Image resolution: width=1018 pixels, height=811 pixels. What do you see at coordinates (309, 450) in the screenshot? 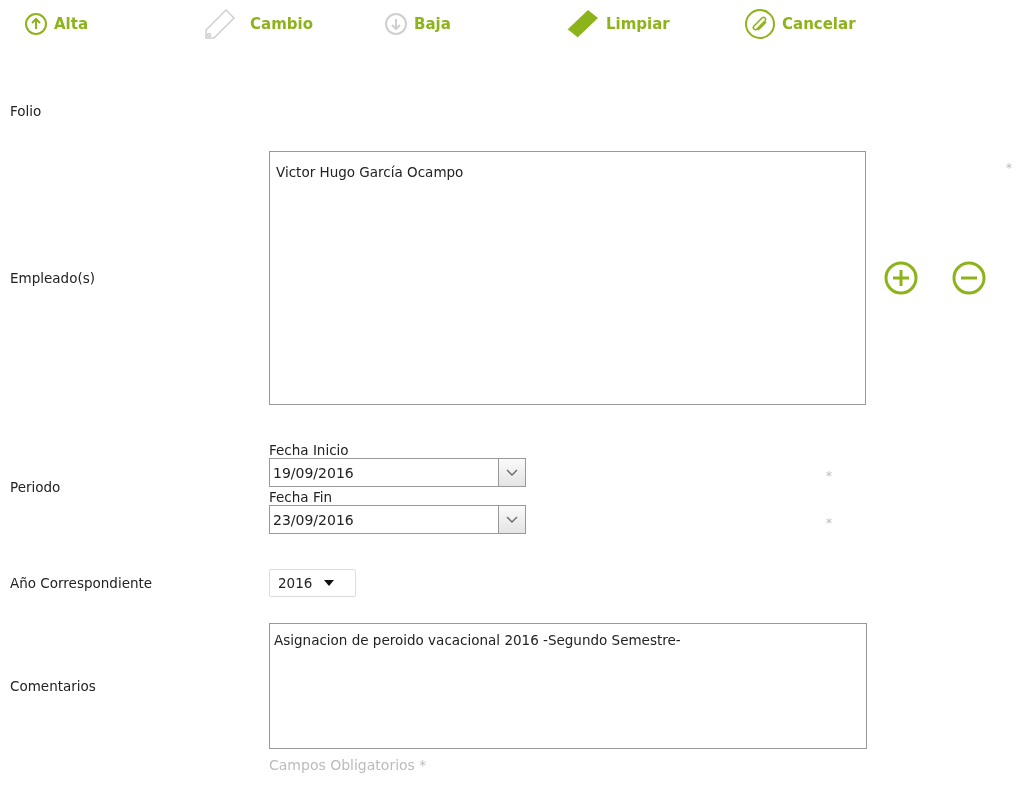
I see `field-label: Fecha Inicio` at bounding box center [309, 450].